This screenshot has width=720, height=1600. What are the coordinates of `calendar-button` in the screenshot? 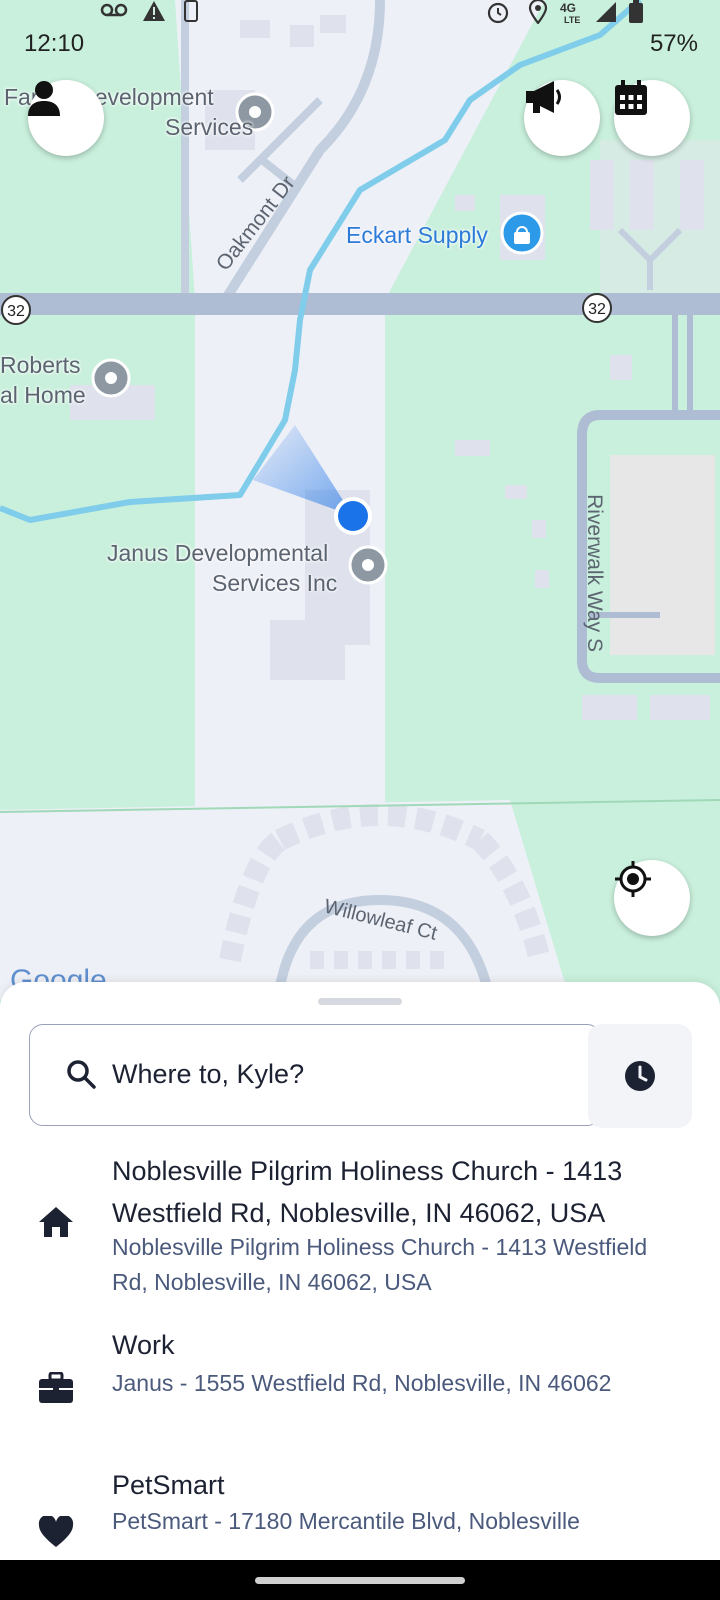 It's located at (652, 118).